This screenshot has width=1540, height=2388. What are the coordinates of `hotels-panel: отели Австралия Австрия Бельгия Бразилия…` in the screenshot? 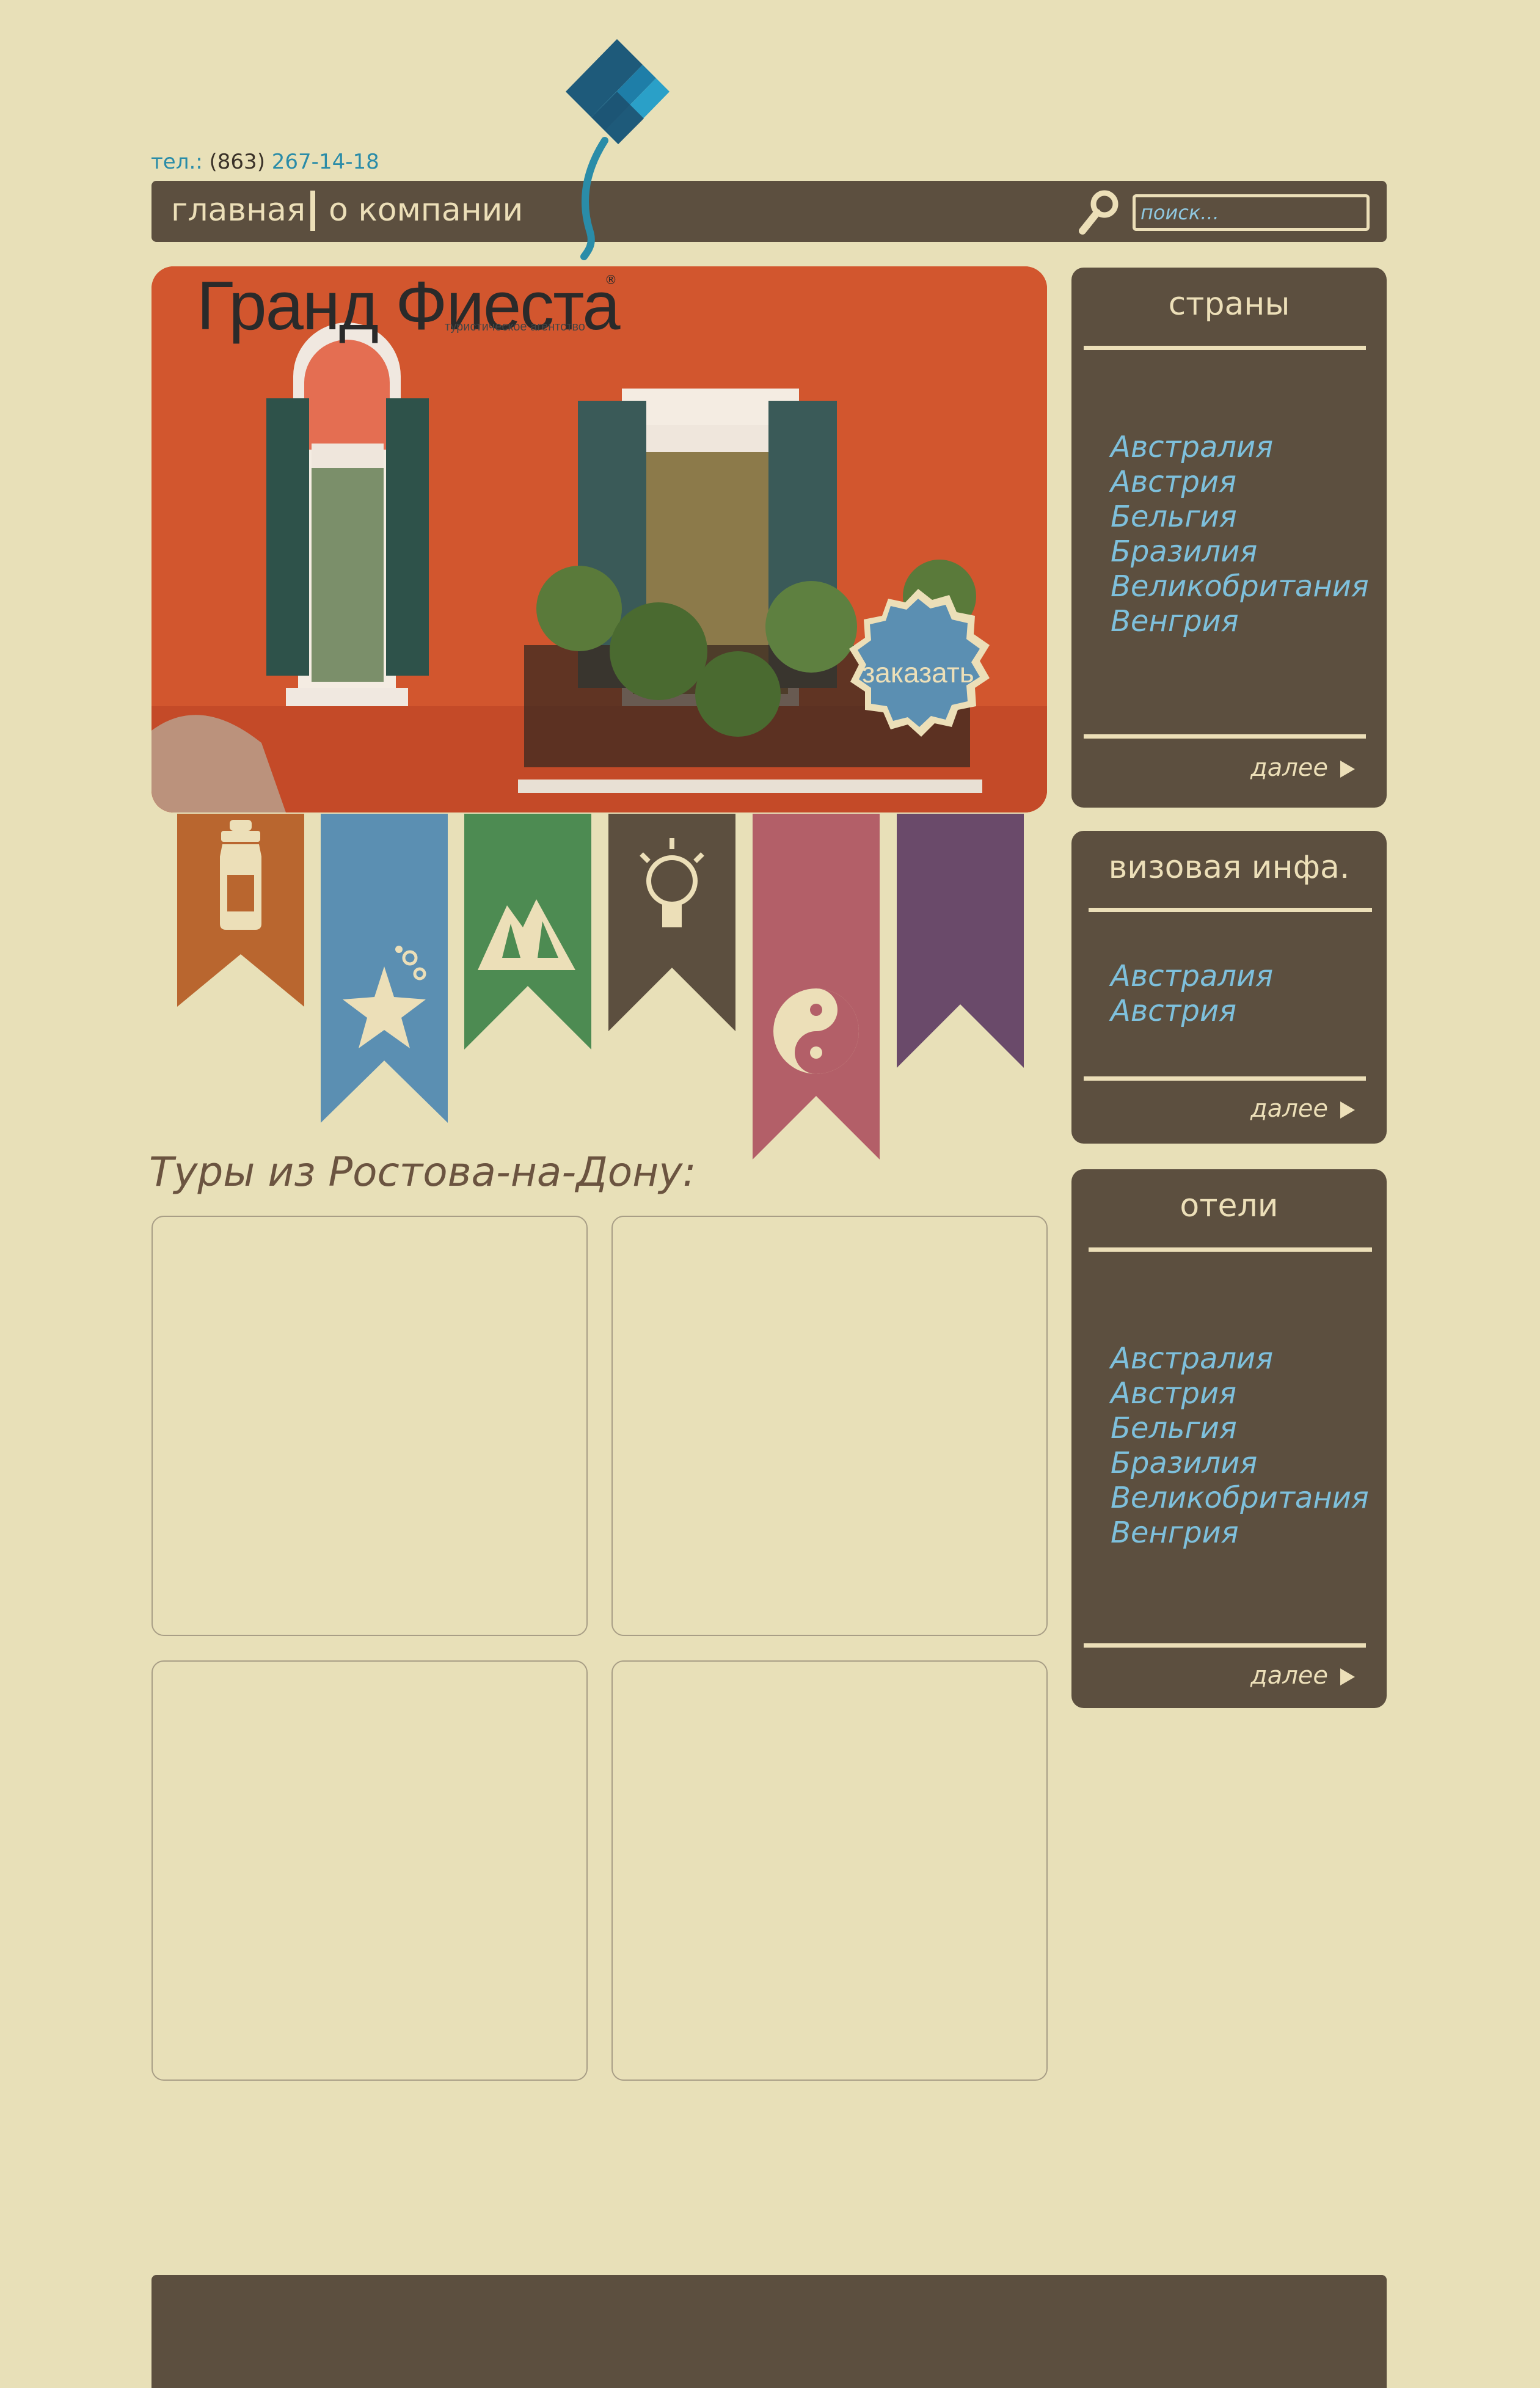 It's located at (1229, 1438).